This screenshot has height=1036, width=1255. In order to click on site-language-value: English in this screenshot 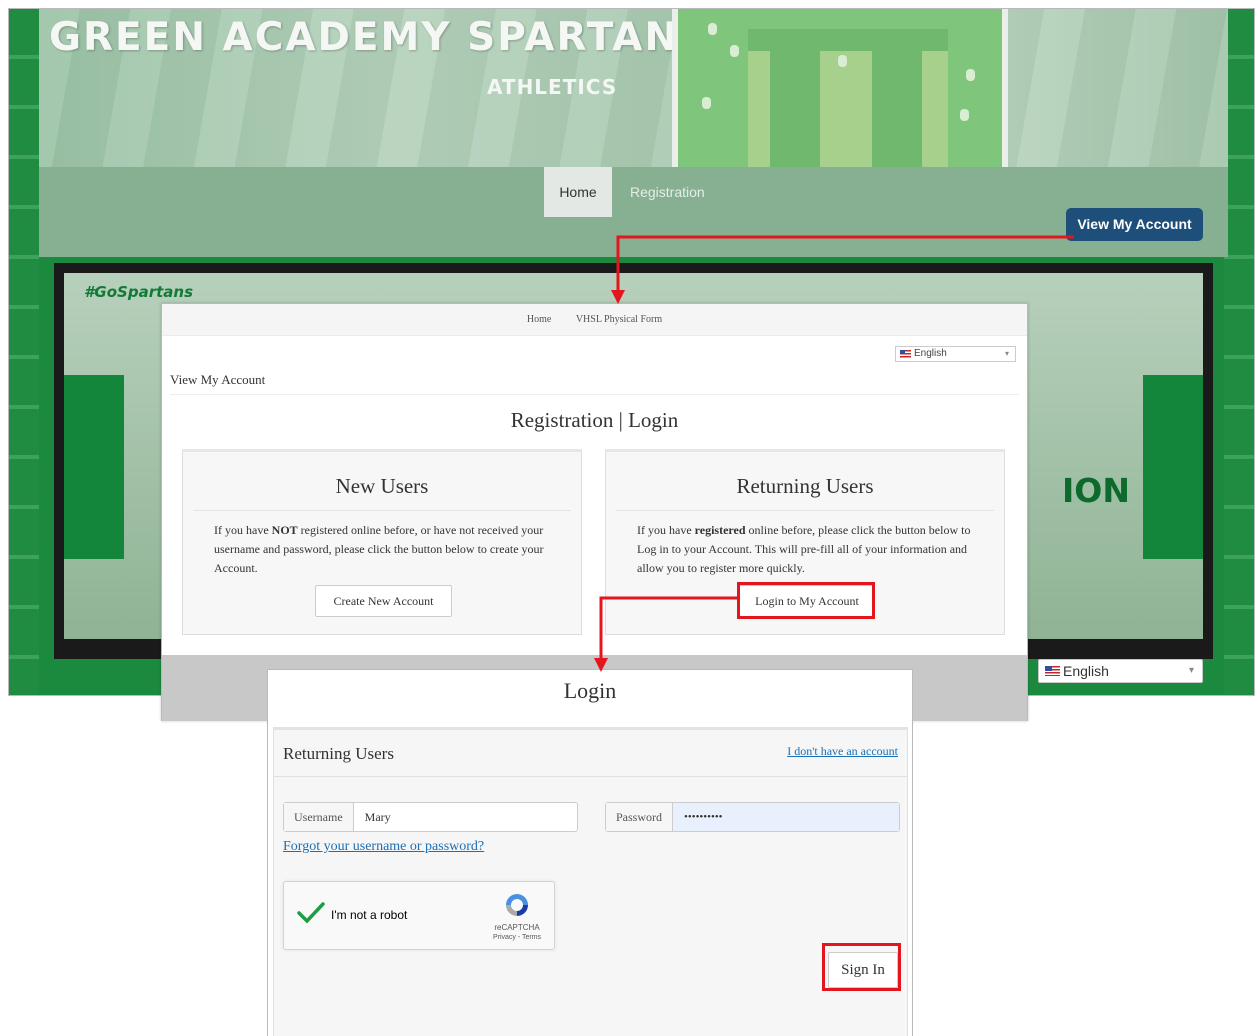, I will do `click(1086, 671)`.